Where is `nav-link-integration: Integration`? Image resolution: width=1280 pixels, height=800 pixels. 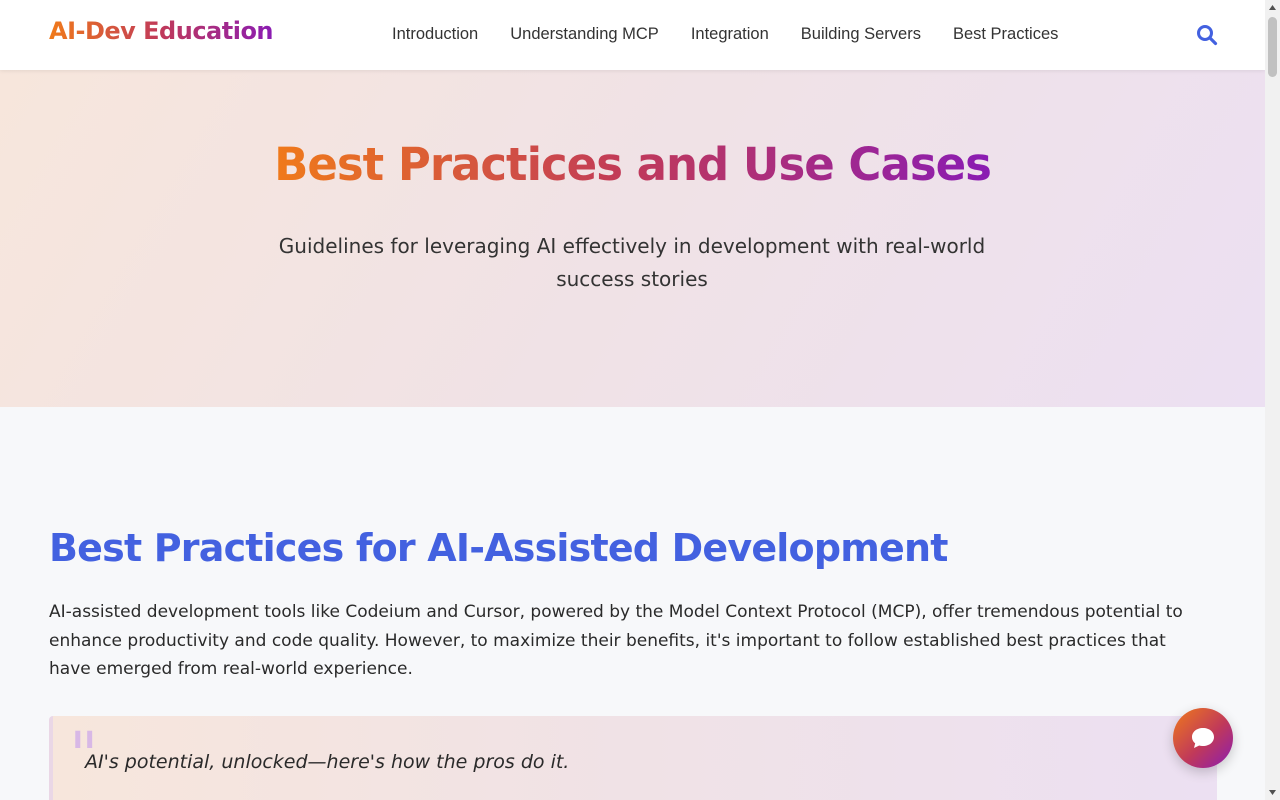
nav-link-integration: Integration is located at coordinates (730, 34).